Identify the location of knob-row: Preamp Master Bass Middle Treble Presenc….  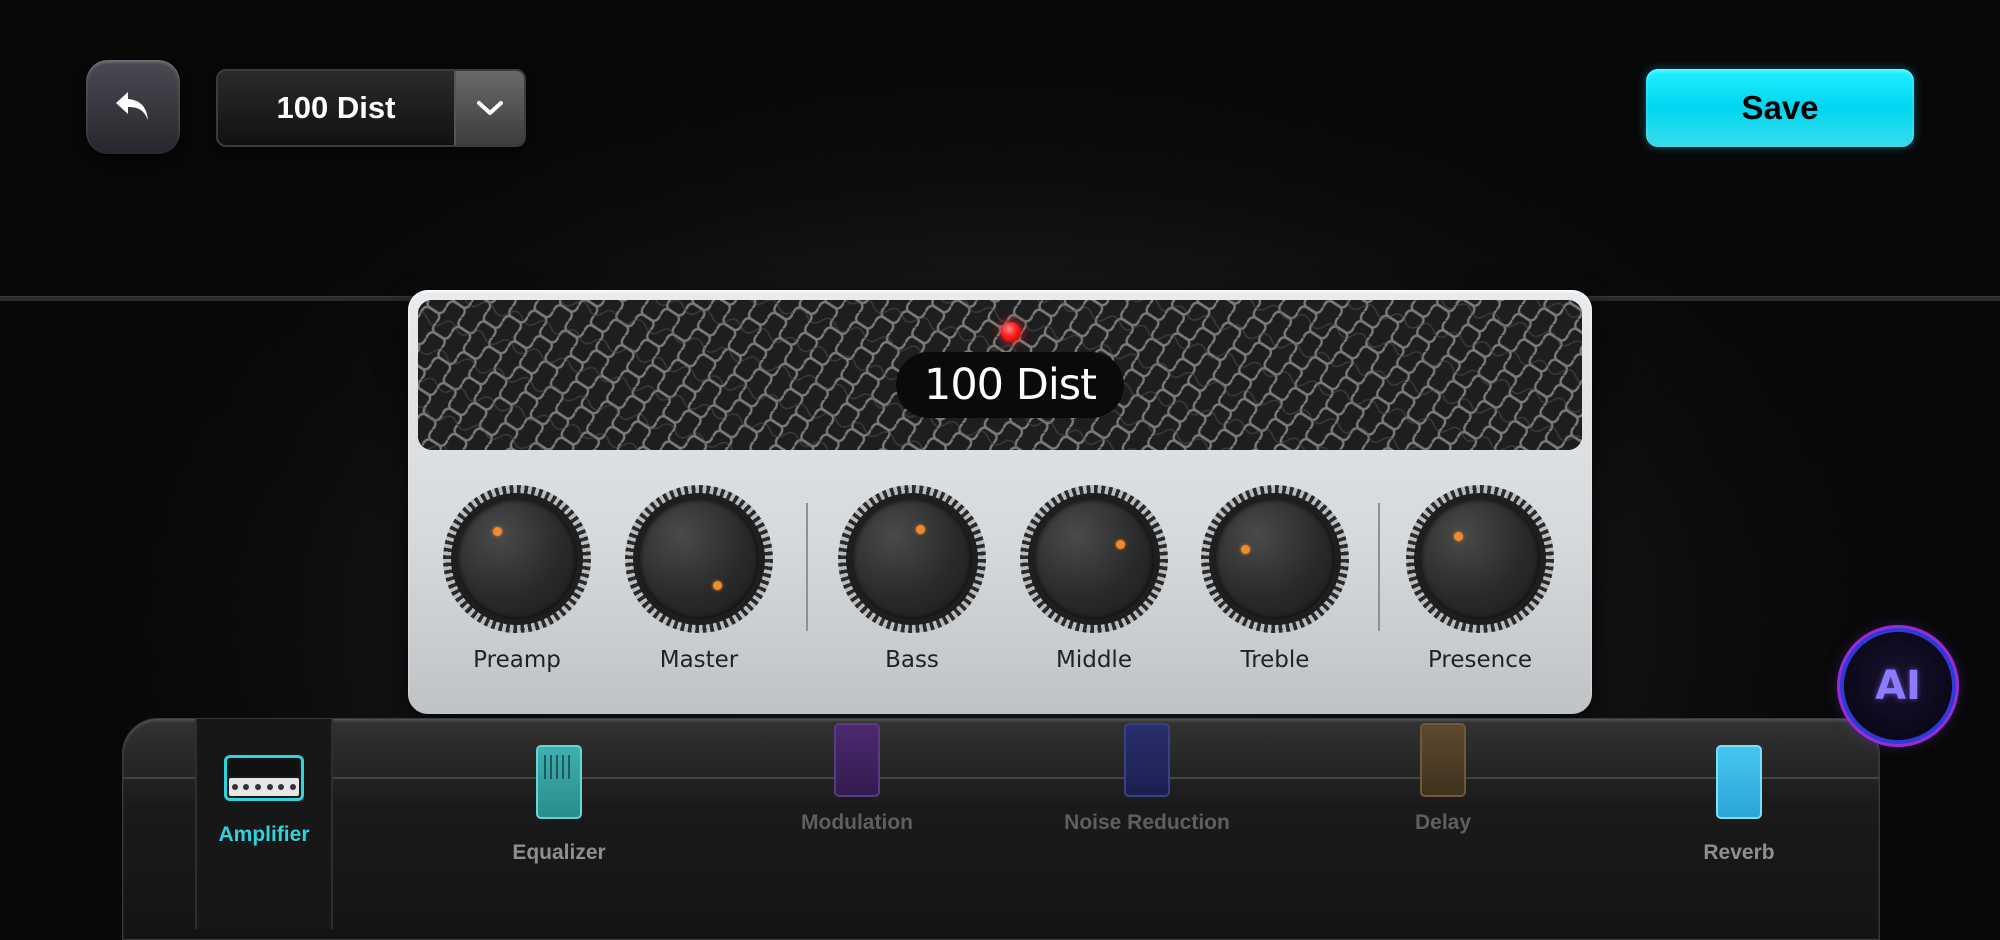
(1000, 590).